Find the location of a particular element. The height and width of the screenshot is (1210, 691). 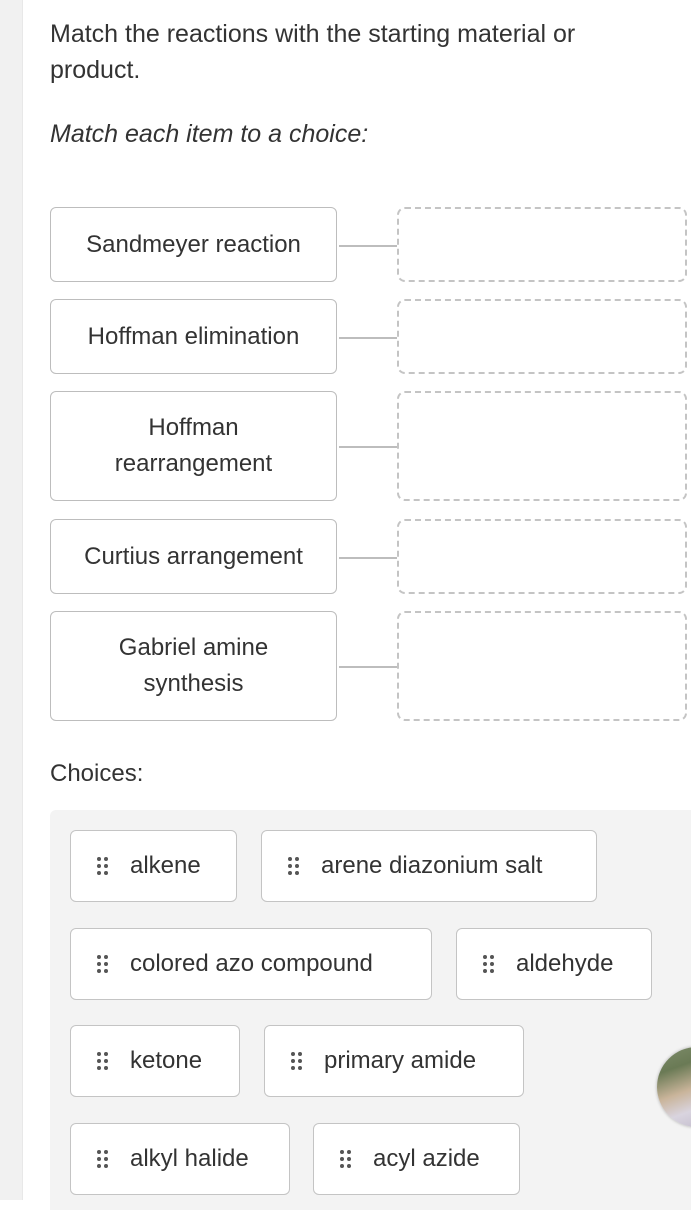

prompt-item: Hoffman elimination is located at coordinates (193, 336).